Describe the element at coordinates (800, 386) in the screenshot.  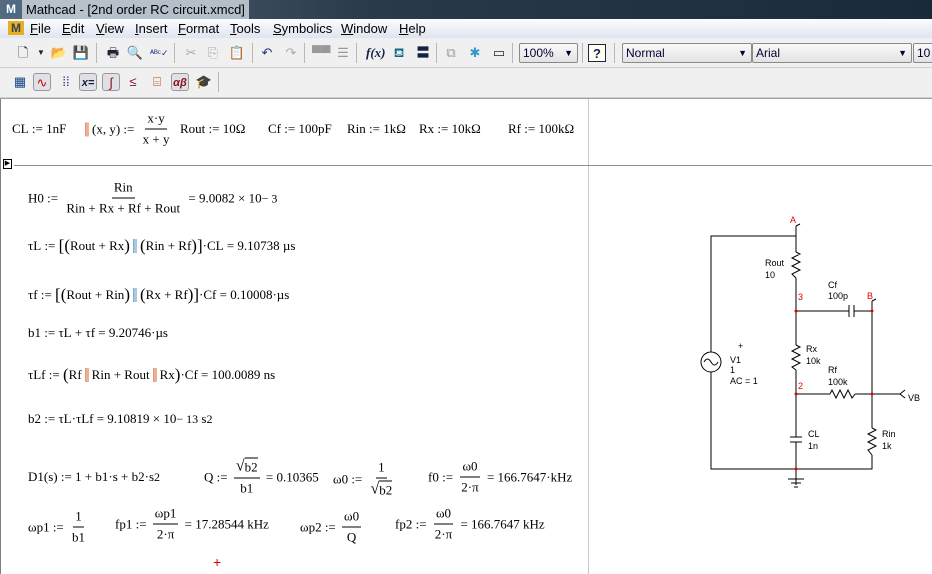
I see `node-label-2: 2` at that location.